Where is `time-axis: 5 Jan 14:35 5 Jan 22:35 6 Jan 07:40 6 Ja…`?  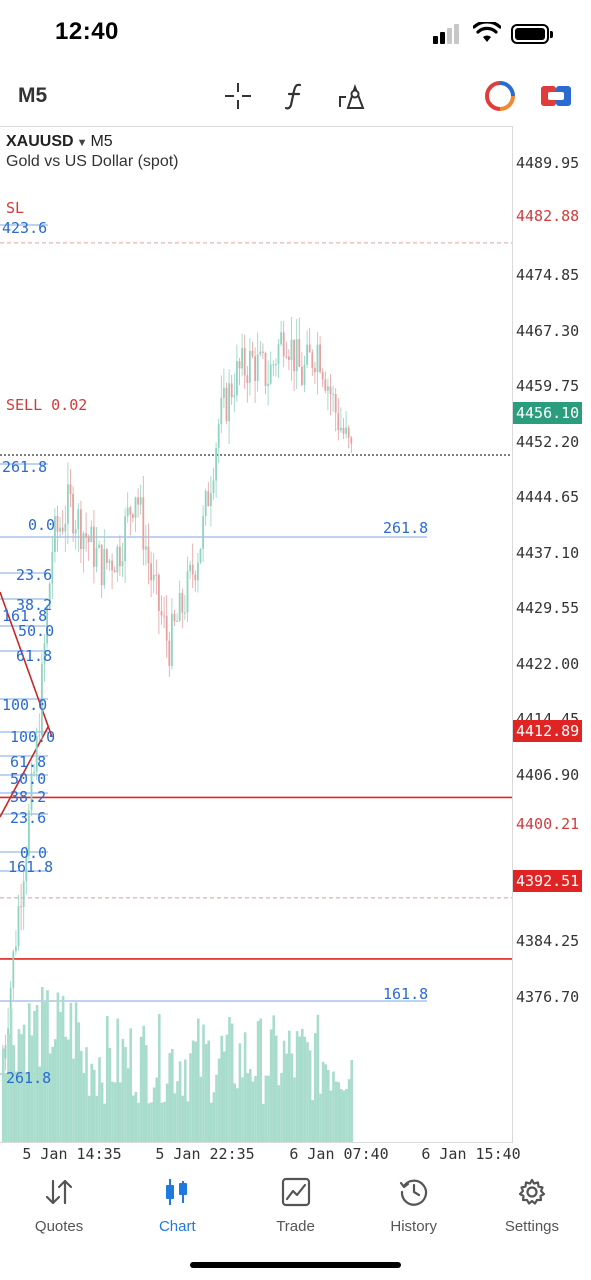
time-axis: 5 Jan 14:35 5 Jan 22:35 6 Jan 07:40 6 Ja… is located at coordinates (260, 1155).